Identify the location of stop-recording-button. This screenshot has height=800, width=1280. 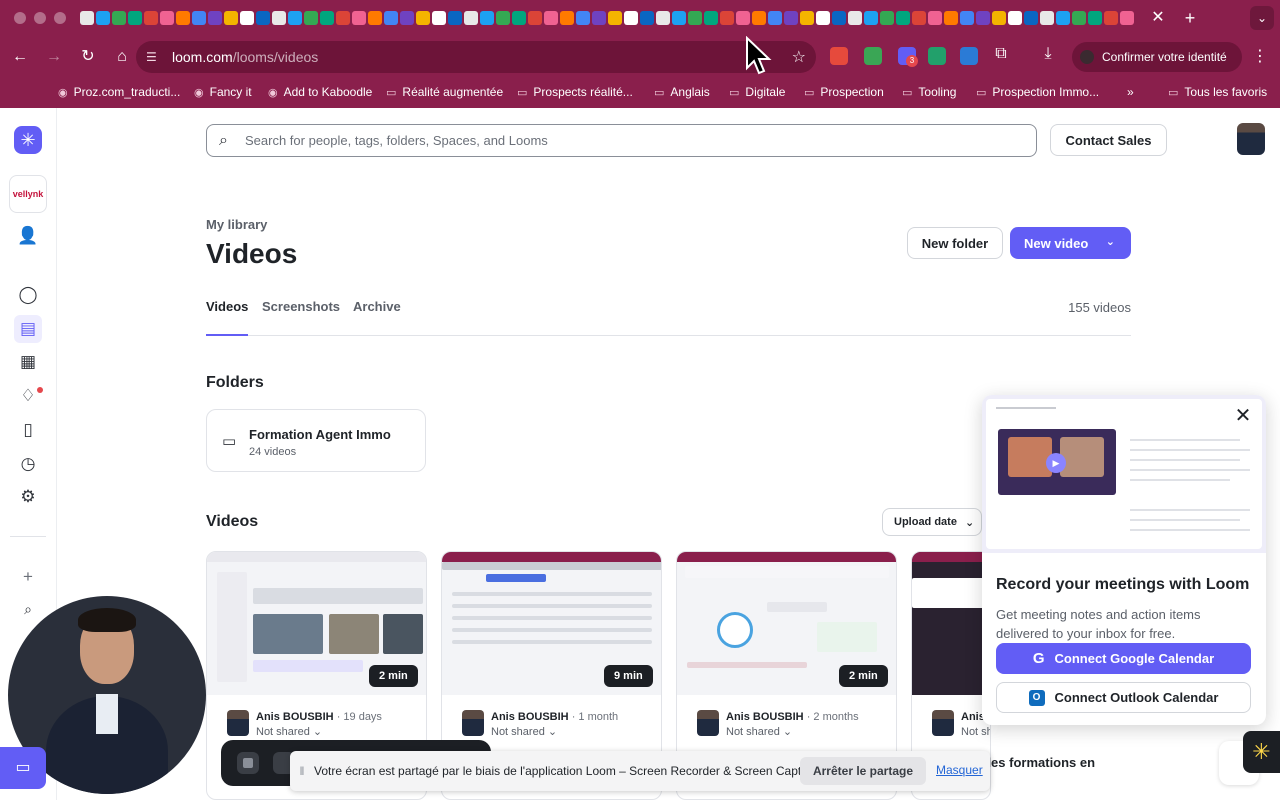
(248, 763).